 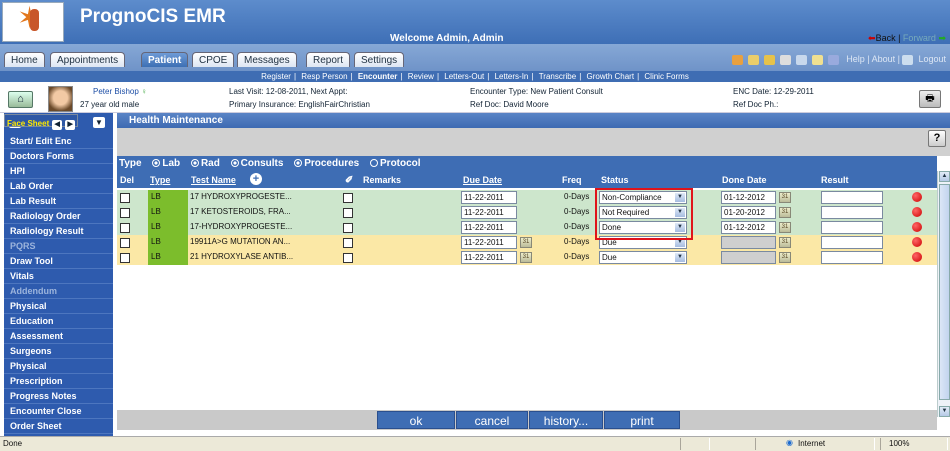 I want to click on radio-lab, so click(x=156, y=163).